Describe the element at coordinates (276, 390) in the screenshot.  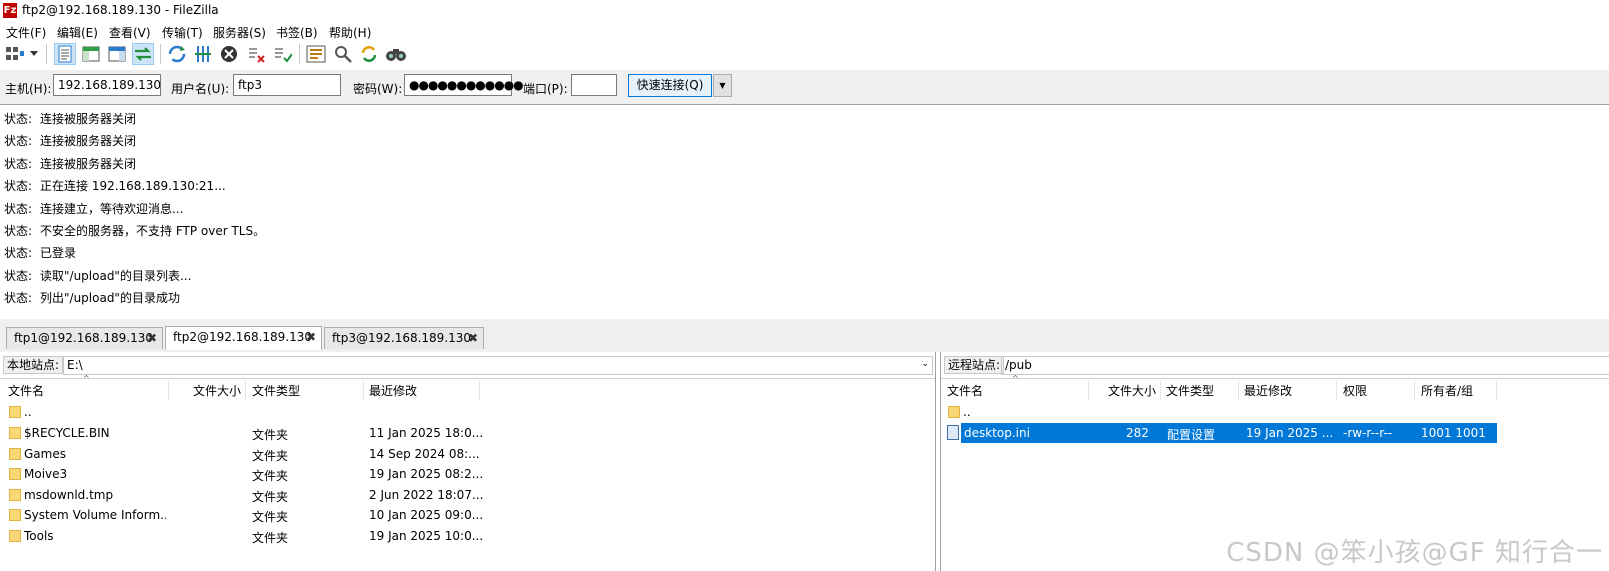
I see `local-col-type: 文件类型` at that location.